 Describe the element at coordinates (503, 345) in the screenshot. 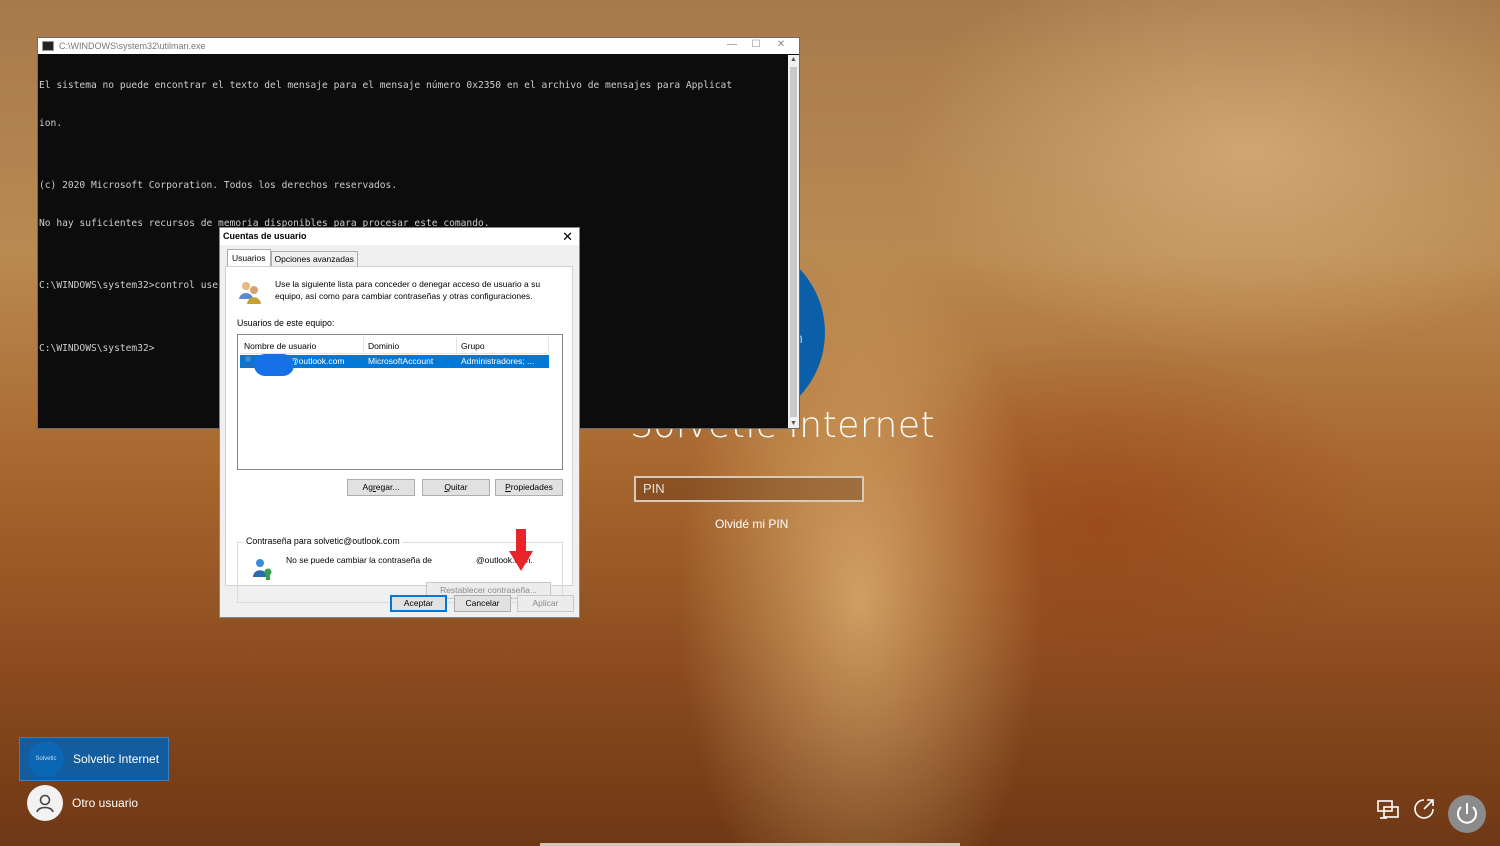

I see `column-header-group: Grupo` at that location.